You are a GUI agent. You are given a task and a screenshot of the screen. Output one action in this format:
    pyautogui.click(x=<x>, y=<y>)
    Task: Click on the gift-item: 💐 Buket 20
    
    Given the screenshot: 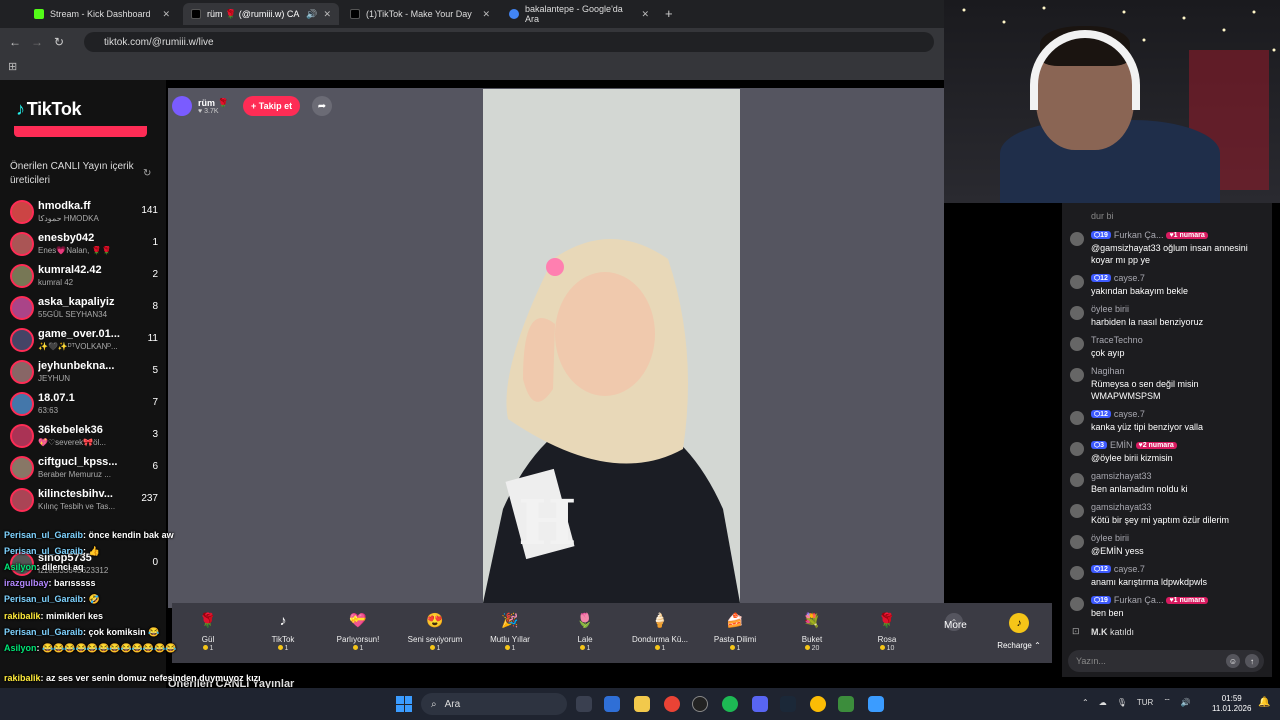 What is the action you would take?
    pyautogui.click(x=812, y=630)
    